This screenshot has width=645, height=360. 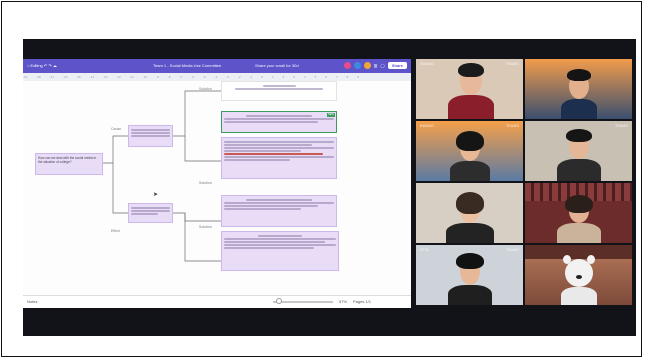 I want to click on toolbar-right: ▥ ◯ Share, so click(x=375, y=65).